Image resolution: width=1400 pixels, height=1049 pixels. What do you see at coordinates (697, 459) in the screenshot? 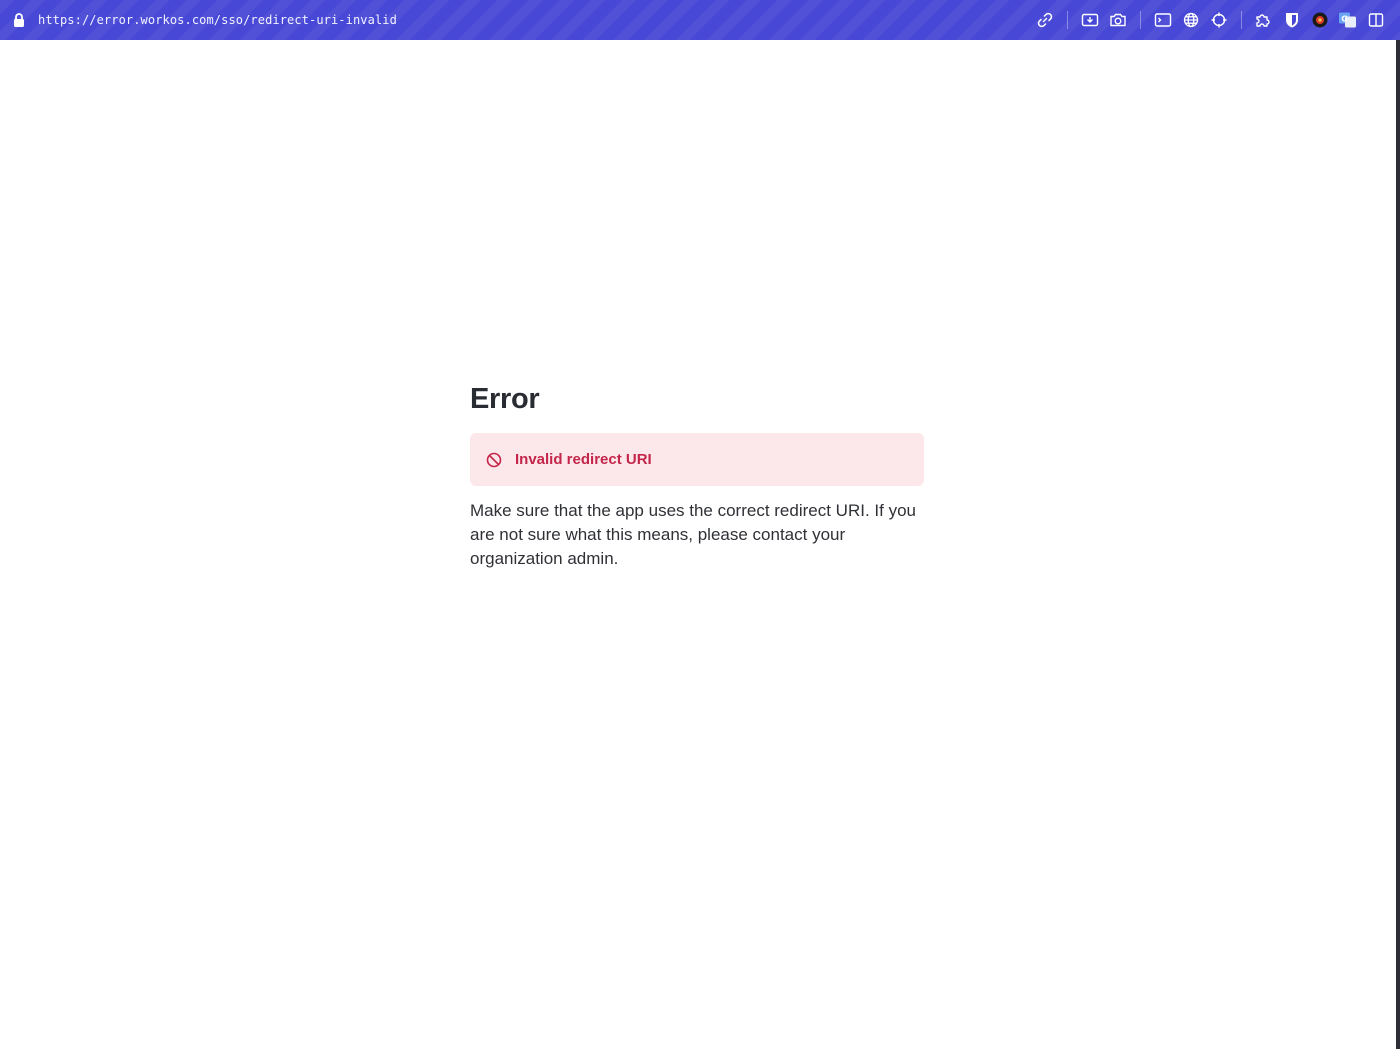
I see `error-alert: Invalid redirect URI` at bounding box center [697, 459].